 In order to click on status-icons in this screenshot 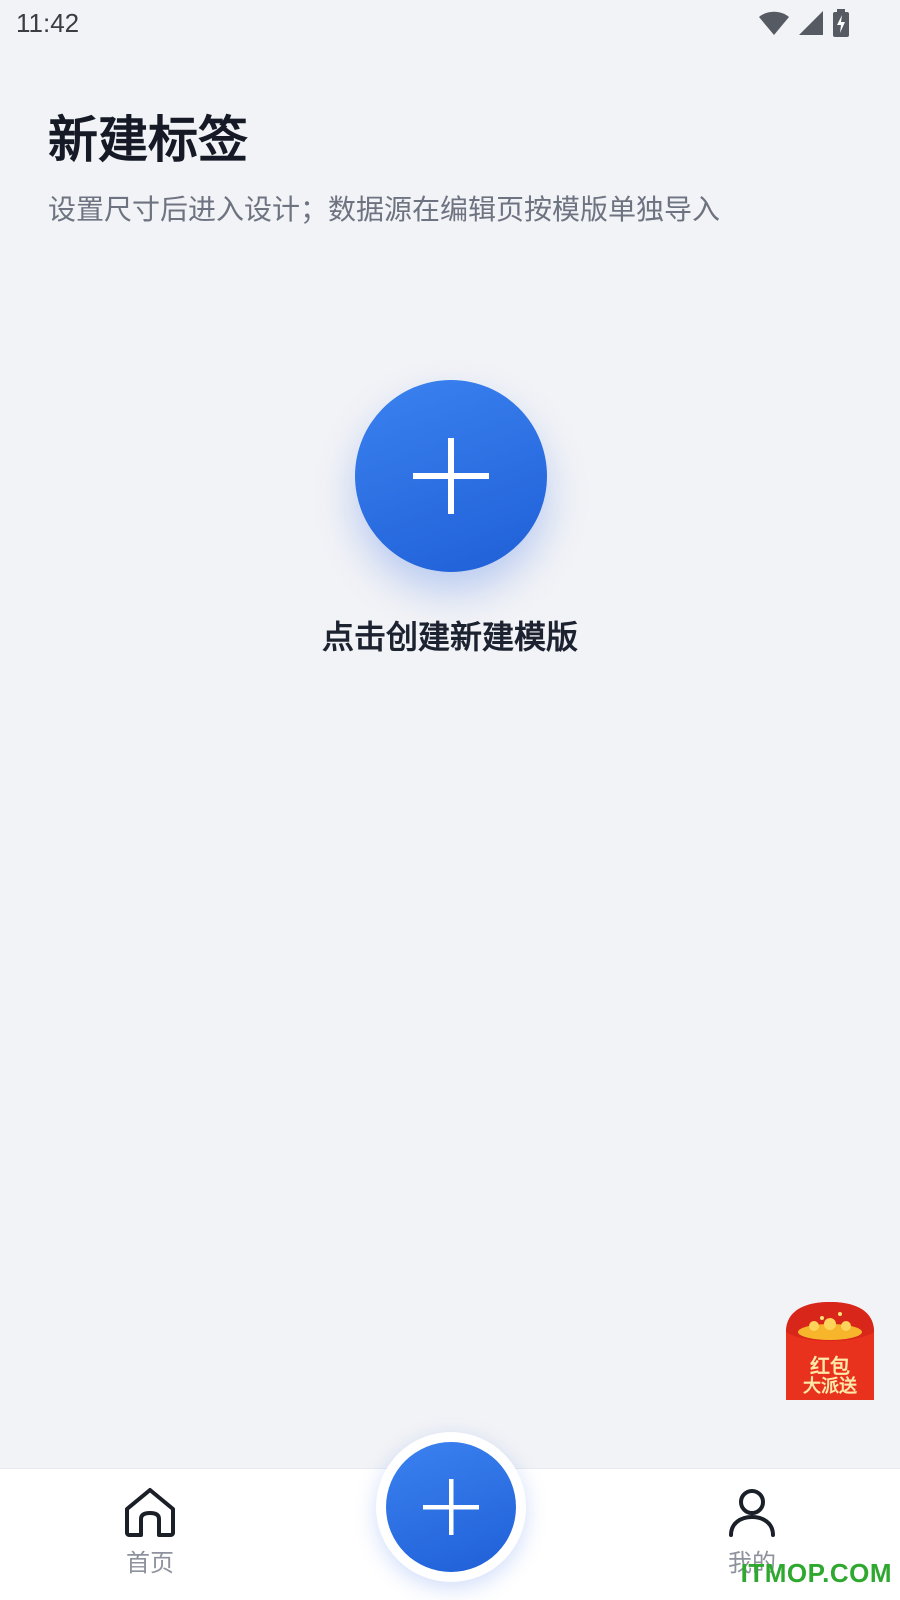, I will do `click(804, 23)`.